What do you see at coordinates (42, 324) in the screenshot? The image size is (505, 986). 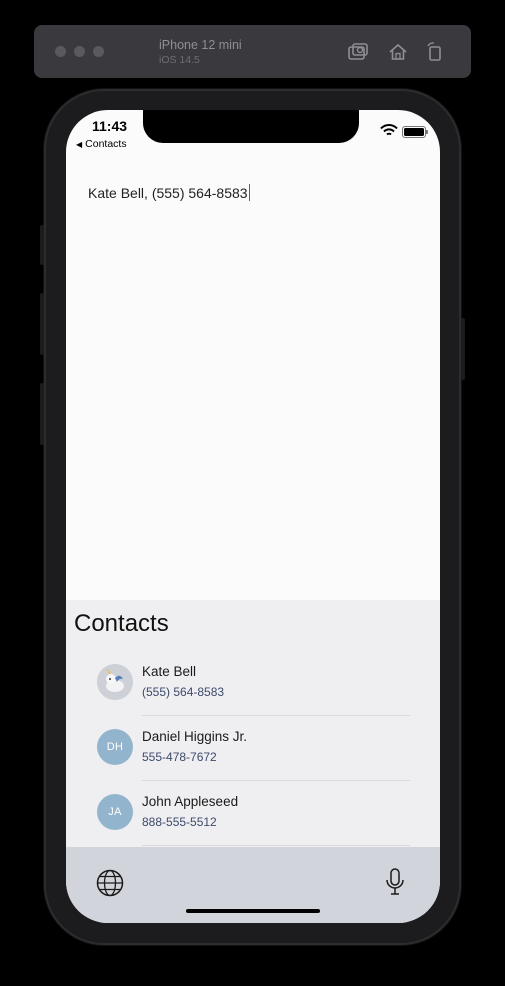 I see `volume-up-button` at bounding box center [42, 324].